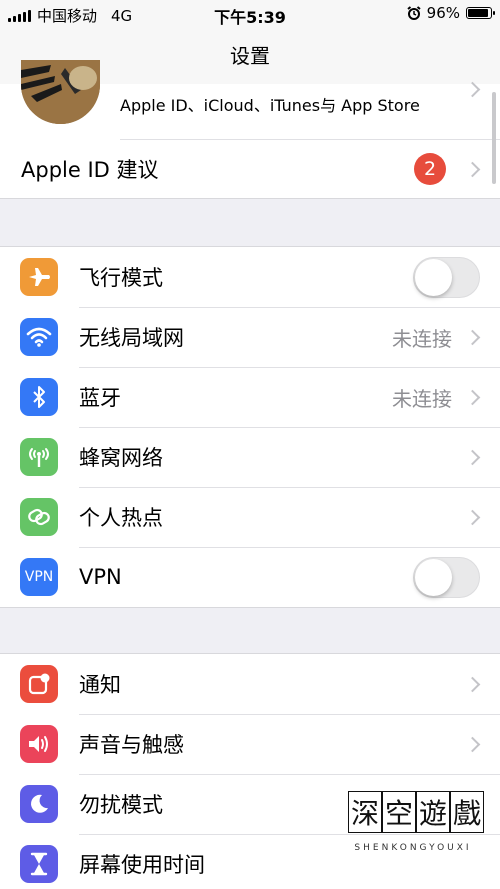 Image resolution: width=500 pixels, height=889 pixels. I want to click on bluetooth-icon, so click(39, 397).